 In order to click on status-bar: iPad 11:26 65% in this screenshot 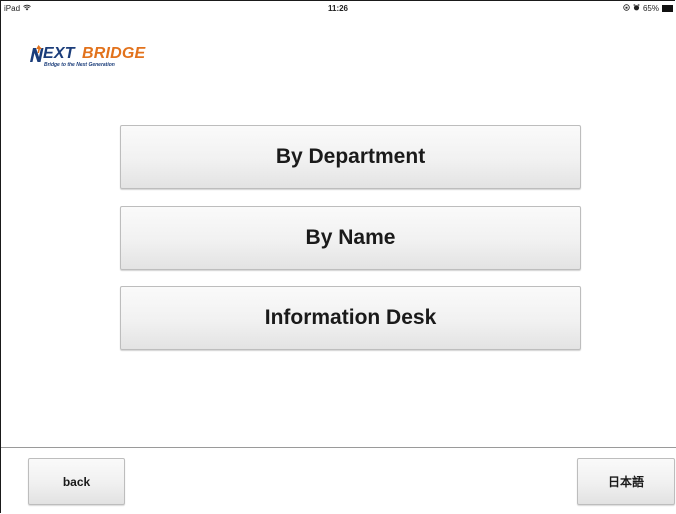, I will do `click(338, 9)`.